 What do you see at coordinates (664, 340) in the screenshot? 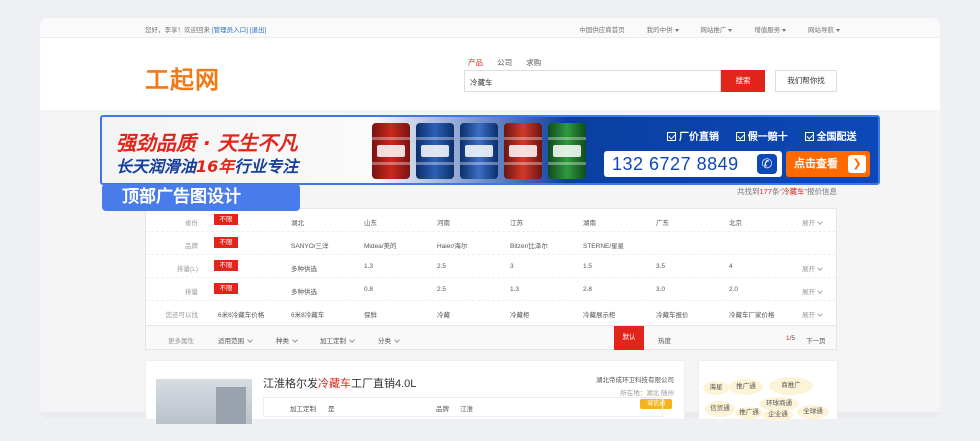
I see `sort-hot-button: 热度` at bounding box center [664, 340].